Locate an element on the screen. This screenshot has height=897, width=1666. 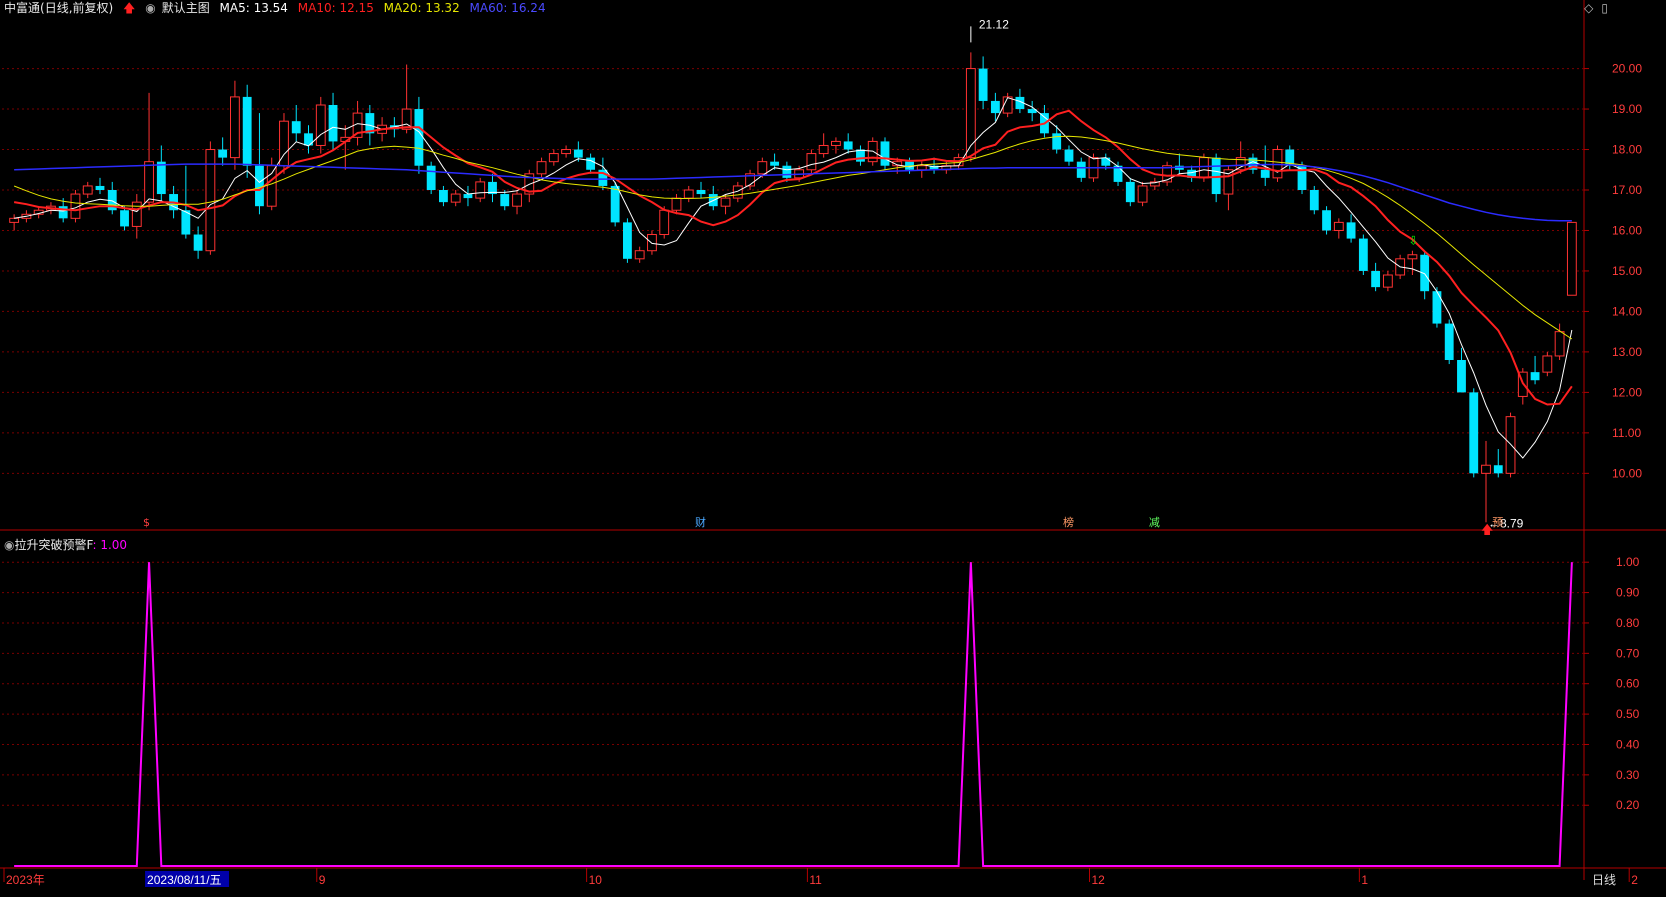
indicator-dropdown-icon: ◉ is located at coordinates (9, 545).